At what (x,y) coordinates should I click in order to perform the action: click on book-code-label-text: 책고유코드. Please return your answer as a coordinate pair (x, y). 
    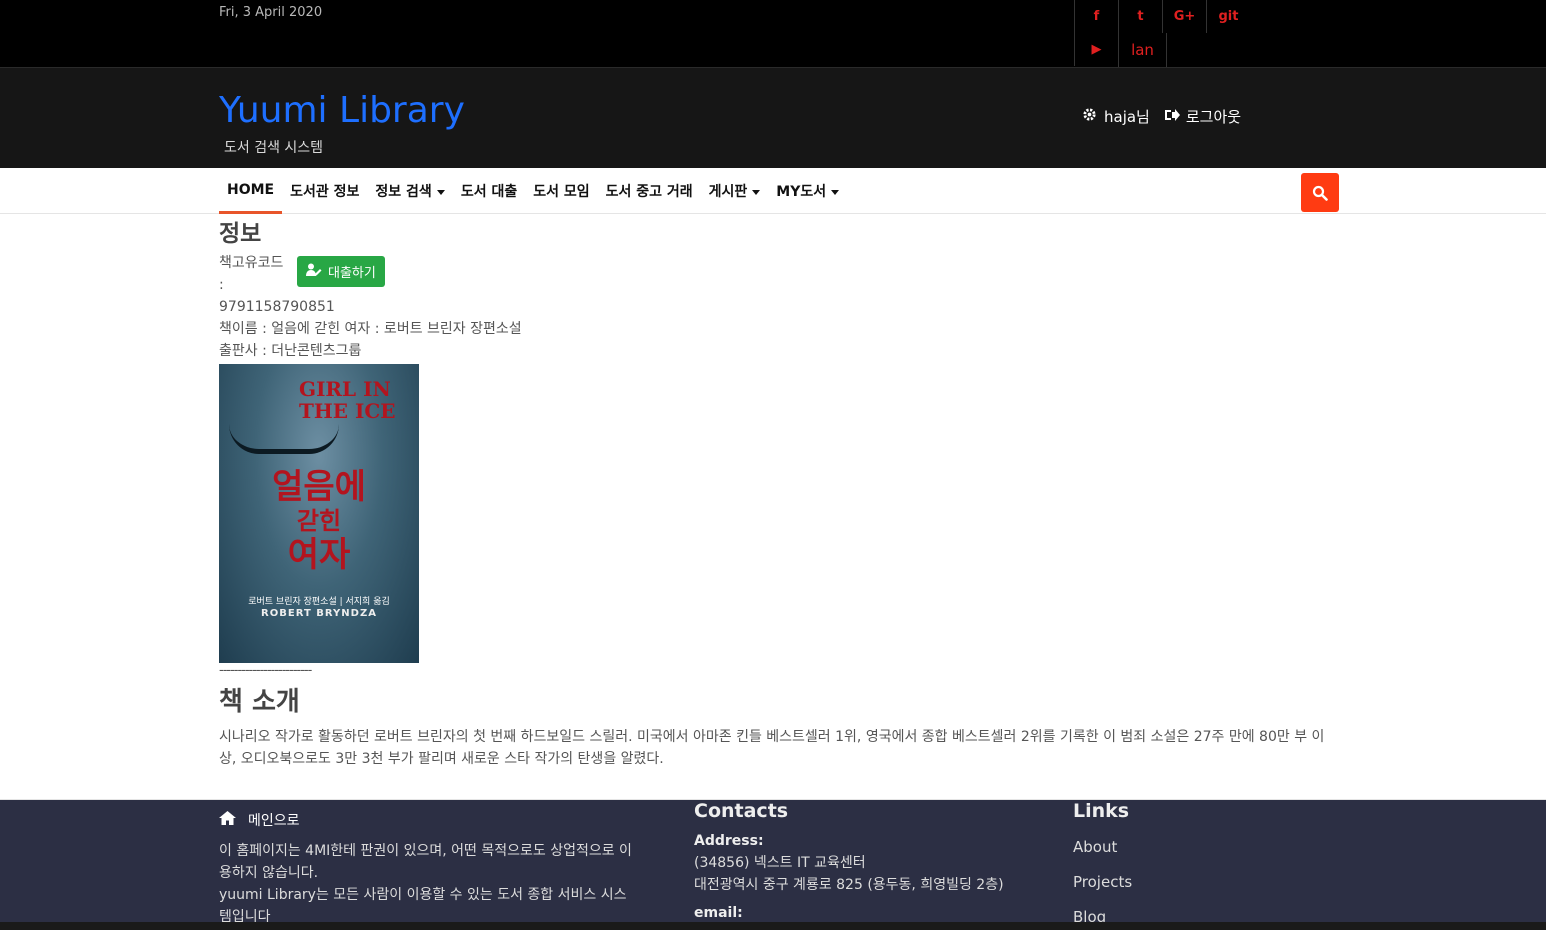
    Looking at the image, I should click on (251, 263).